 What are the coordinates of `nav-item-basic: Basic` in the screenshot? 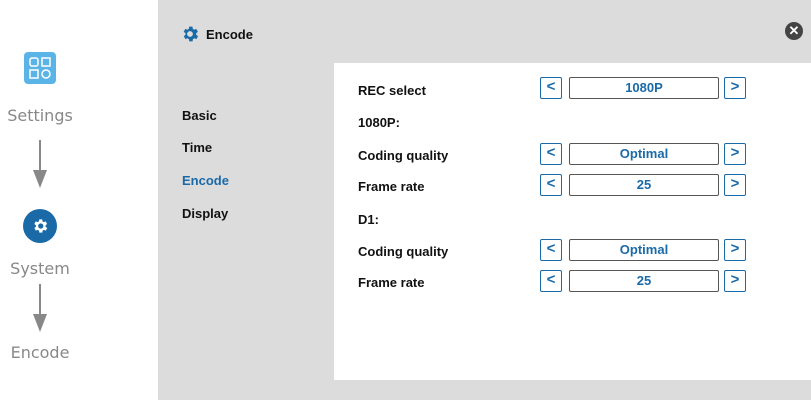 It's located at (199, 115).